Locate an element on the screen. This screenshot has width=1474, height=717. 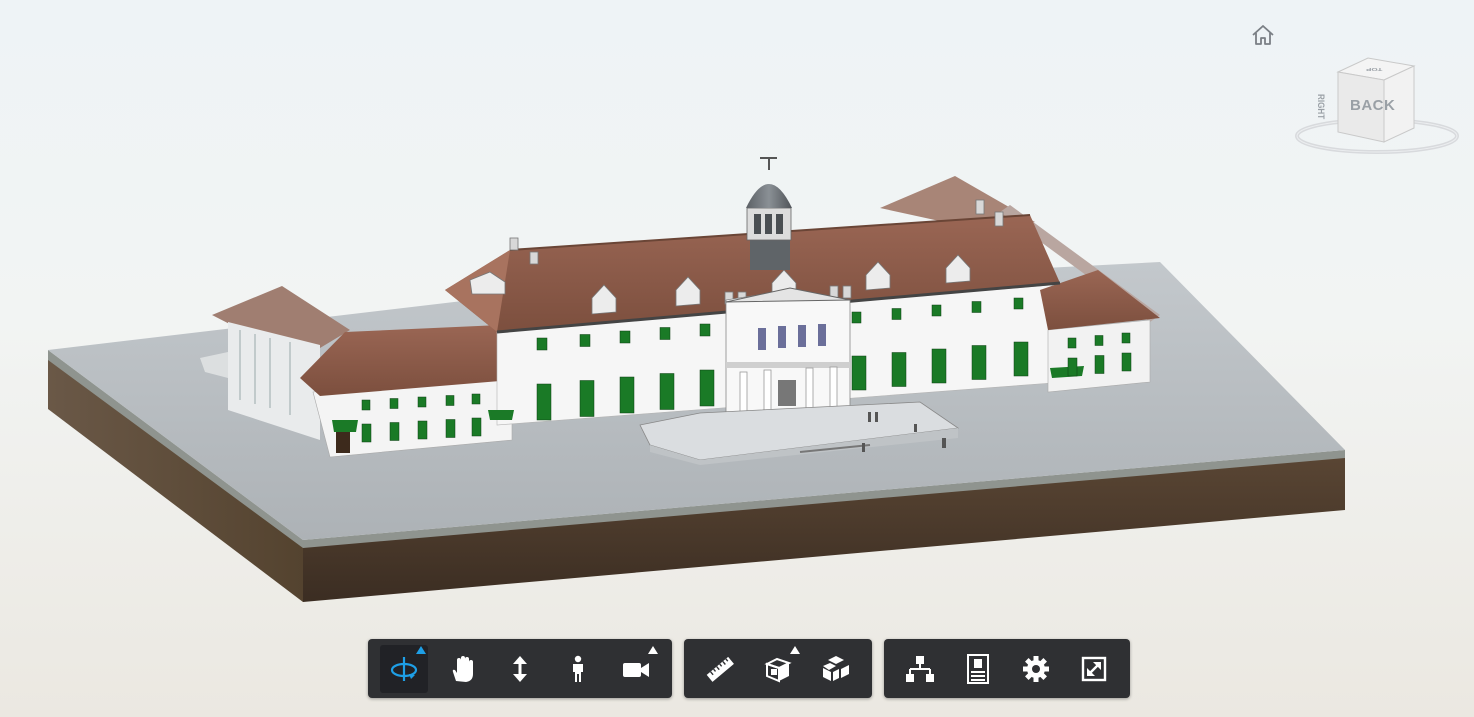
properties-icon is located at coordinates (978, 668).